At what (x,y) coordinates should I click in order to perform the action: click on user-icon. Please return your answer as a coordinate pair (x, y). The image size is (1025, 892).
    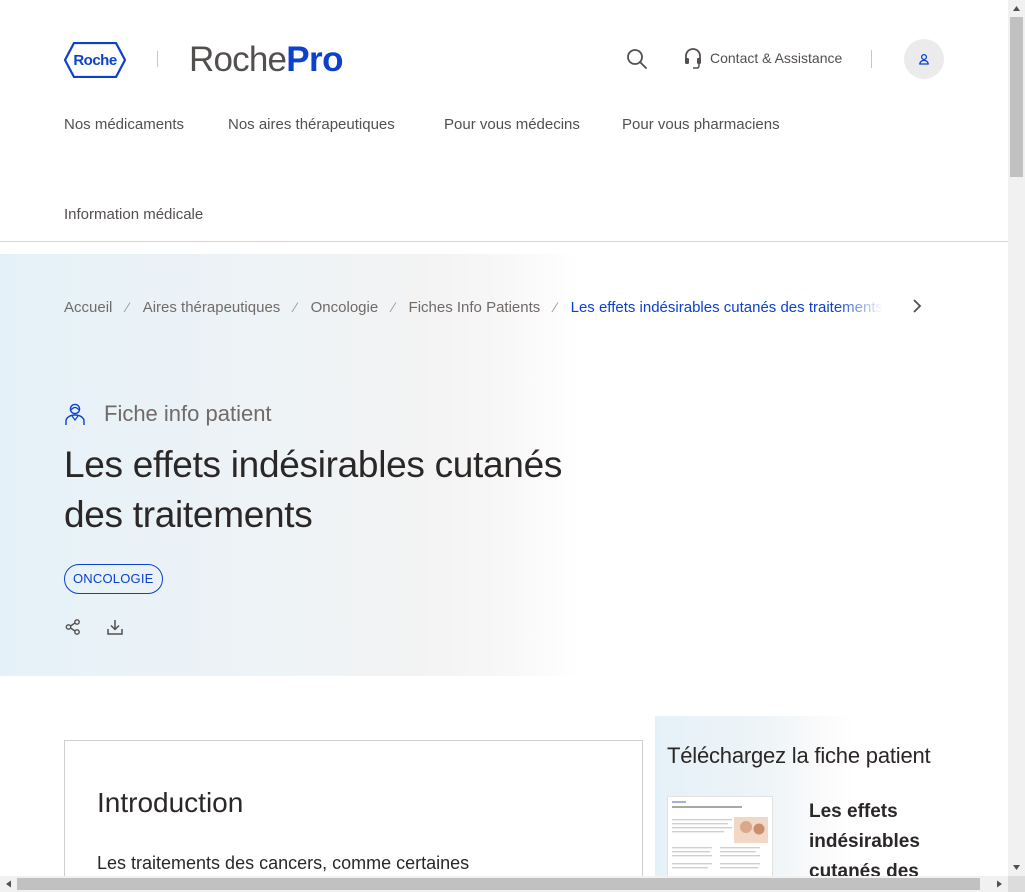
    Looking at the image, I should click on (924, 59).